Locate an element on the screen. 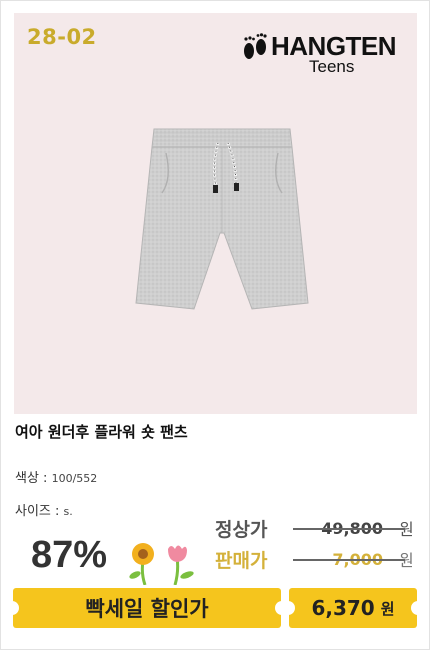 The height and width of the screenshot is (650, 430). color-label: 색상 : is located at coordinates (31, 478).